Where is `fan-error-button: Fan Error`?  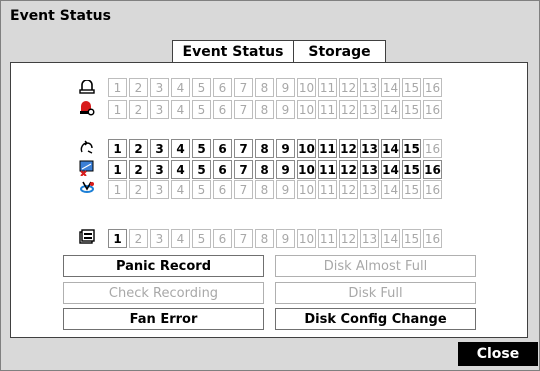
fan-error-button: Fan Error is located at coordinates (163, 319).